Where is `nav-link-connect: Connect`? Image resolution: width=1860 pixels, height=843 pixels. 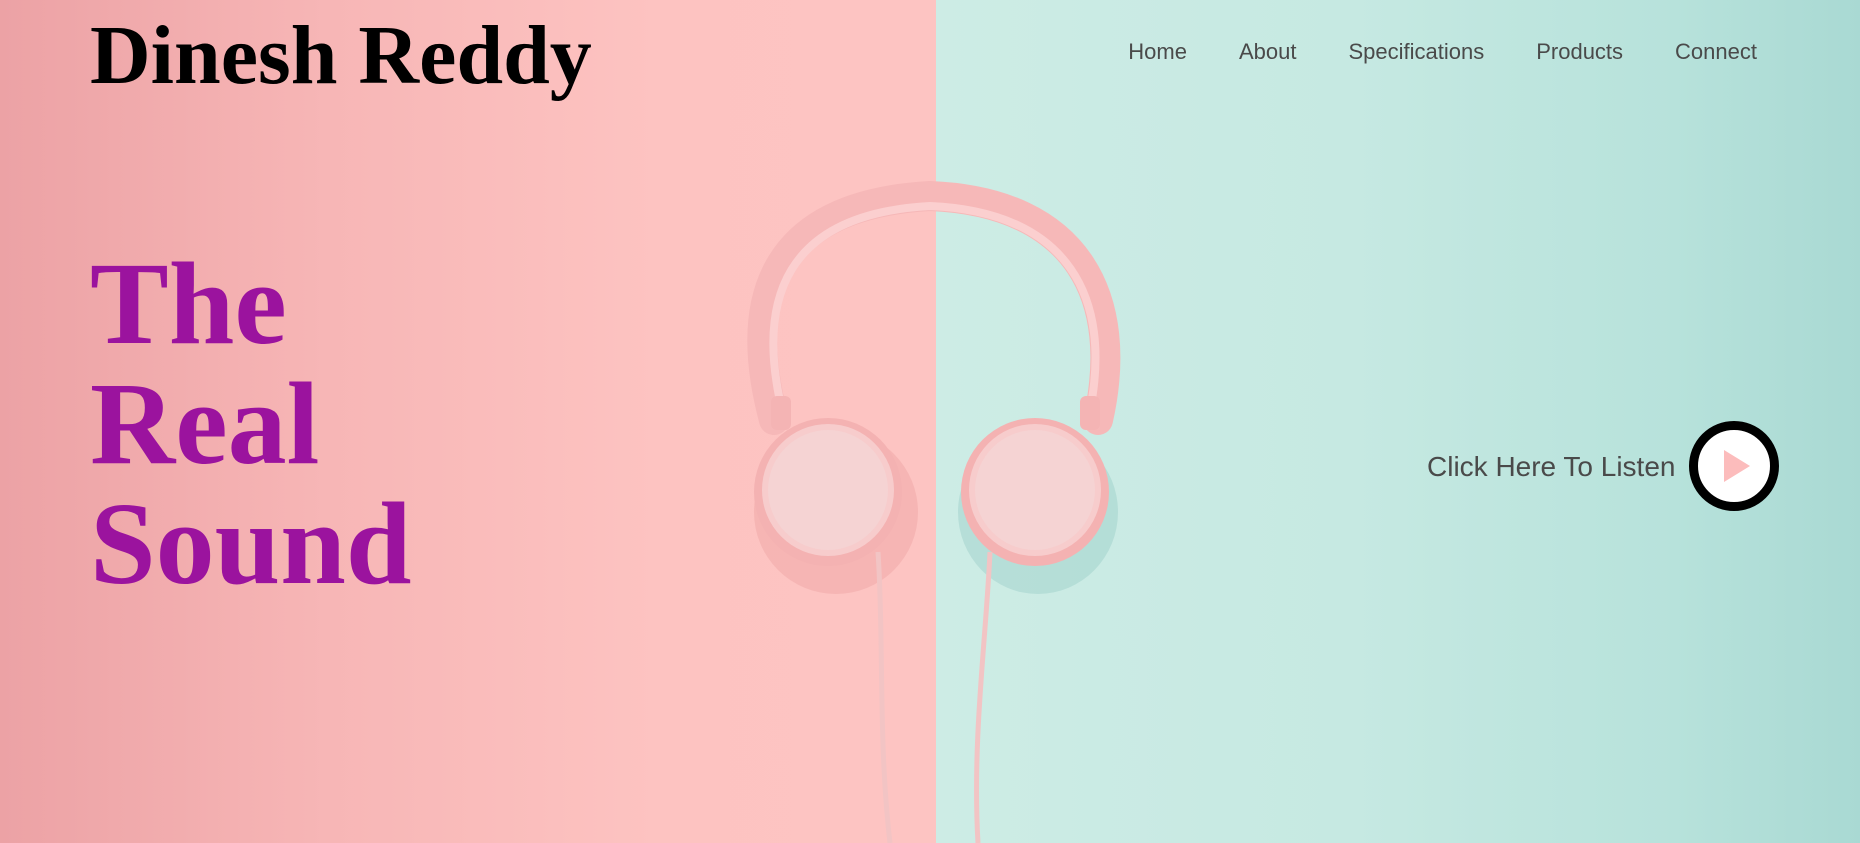
nav-link-connect: Connect is located at coordinates (1716, 52).